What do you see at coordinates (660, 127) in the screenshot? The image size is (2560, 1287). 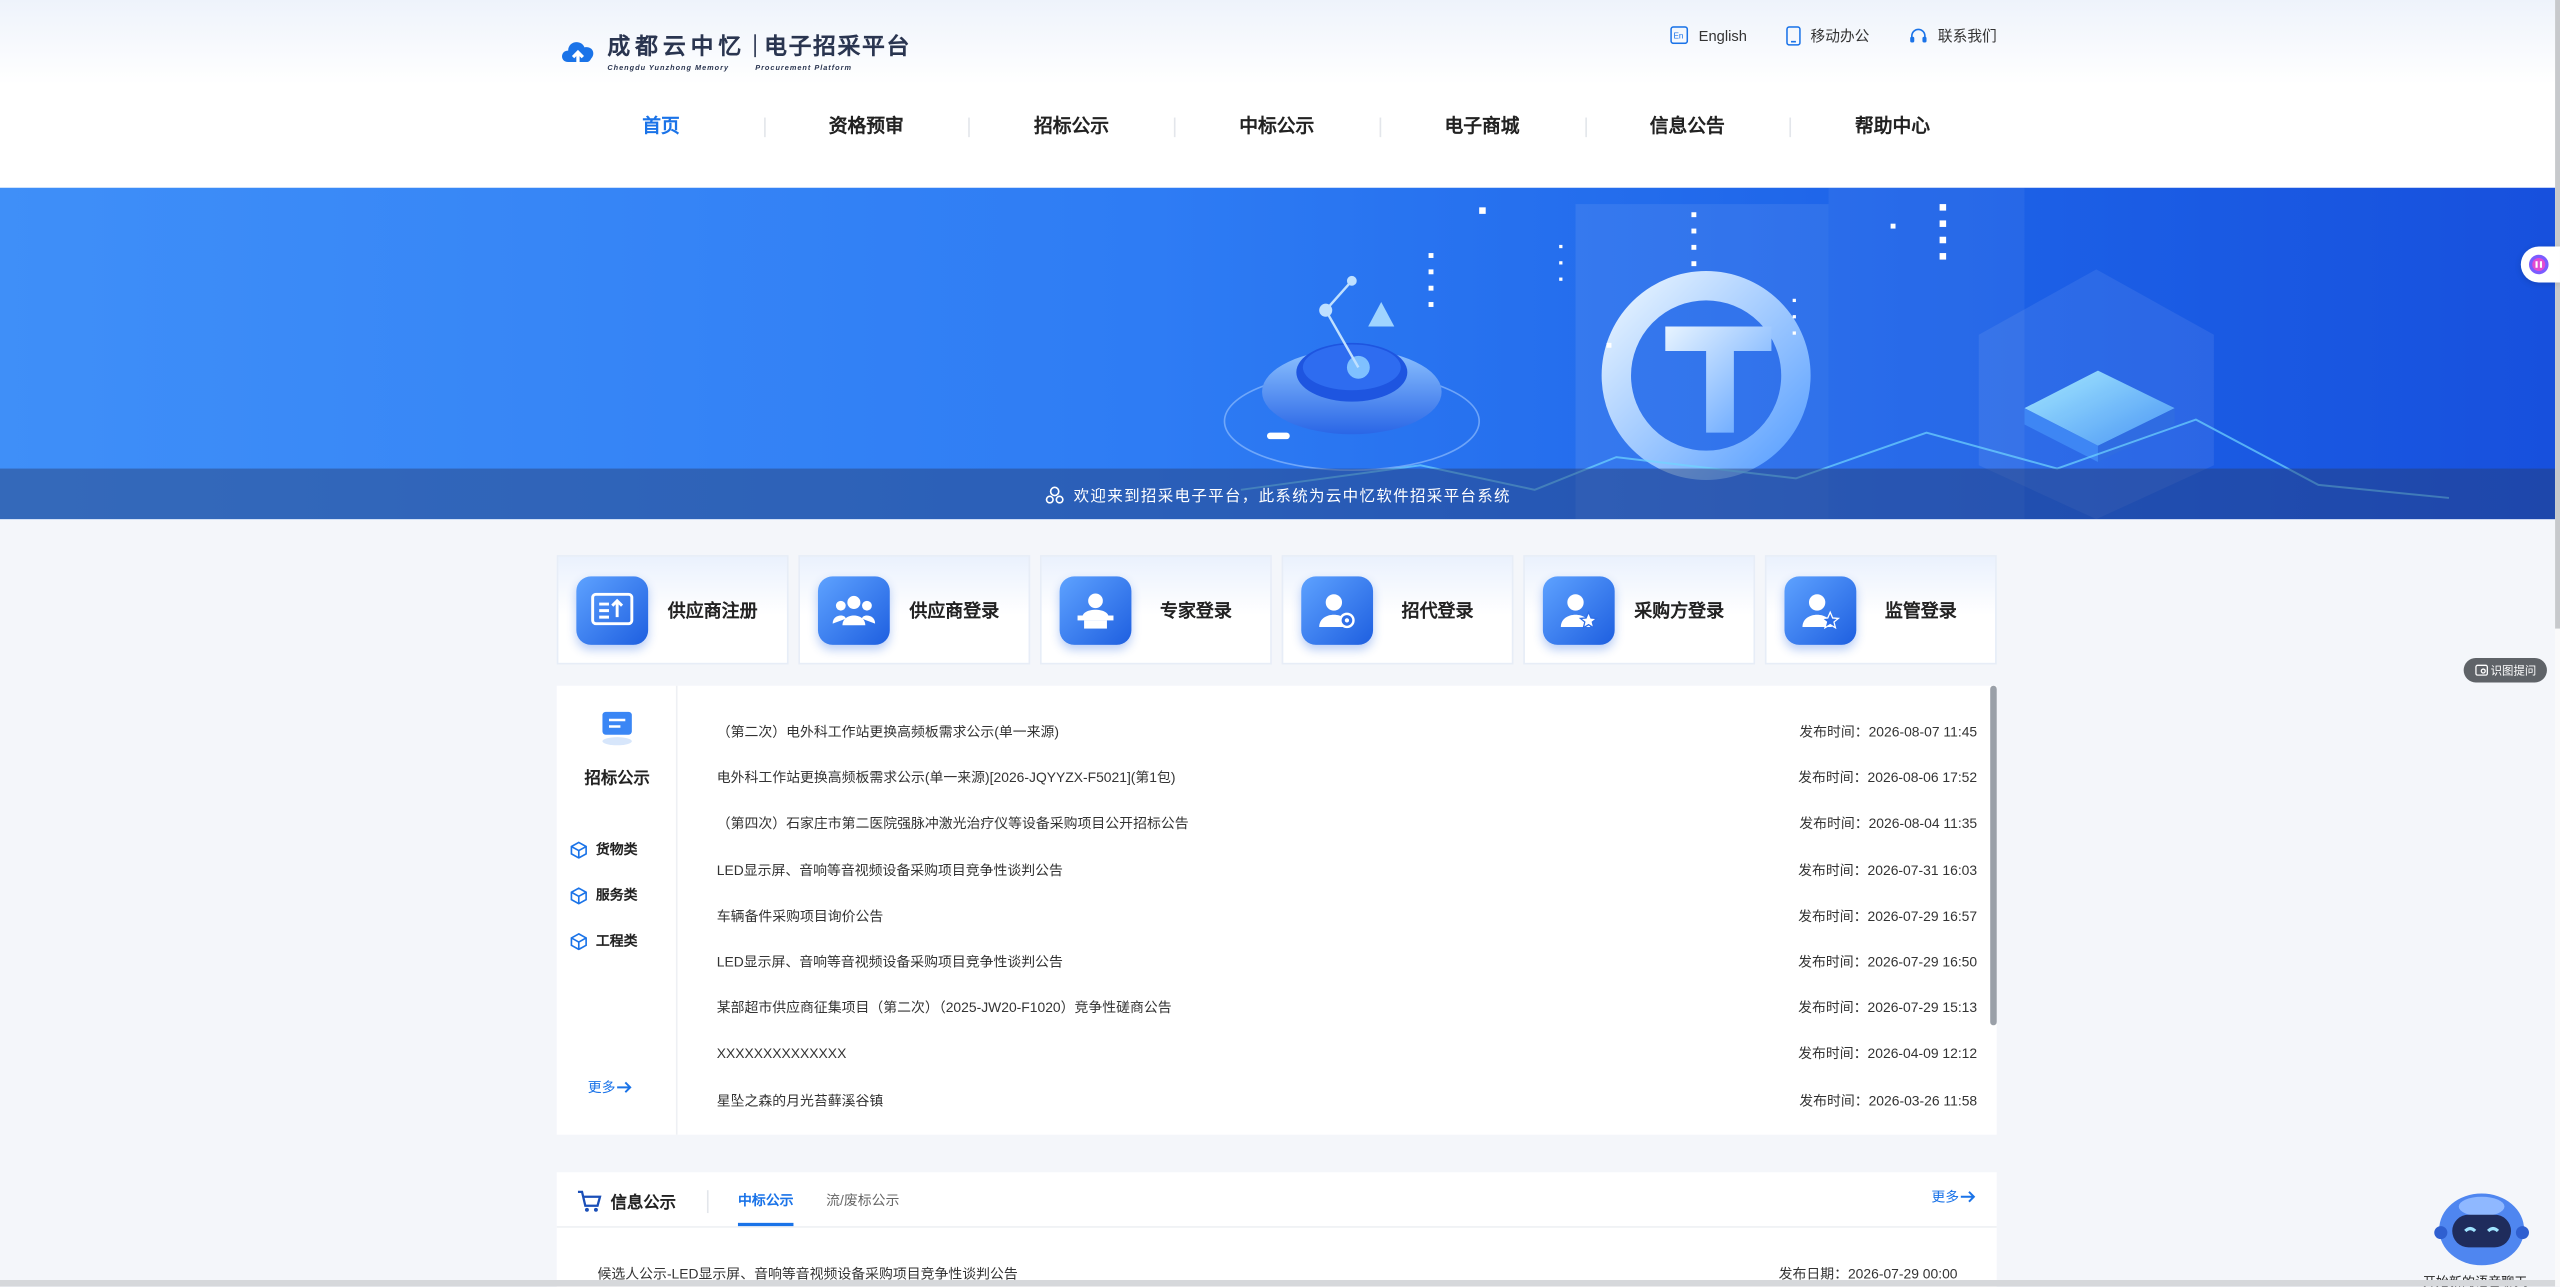 I see `nav-home: 首页` at bounding box center [660, 127].